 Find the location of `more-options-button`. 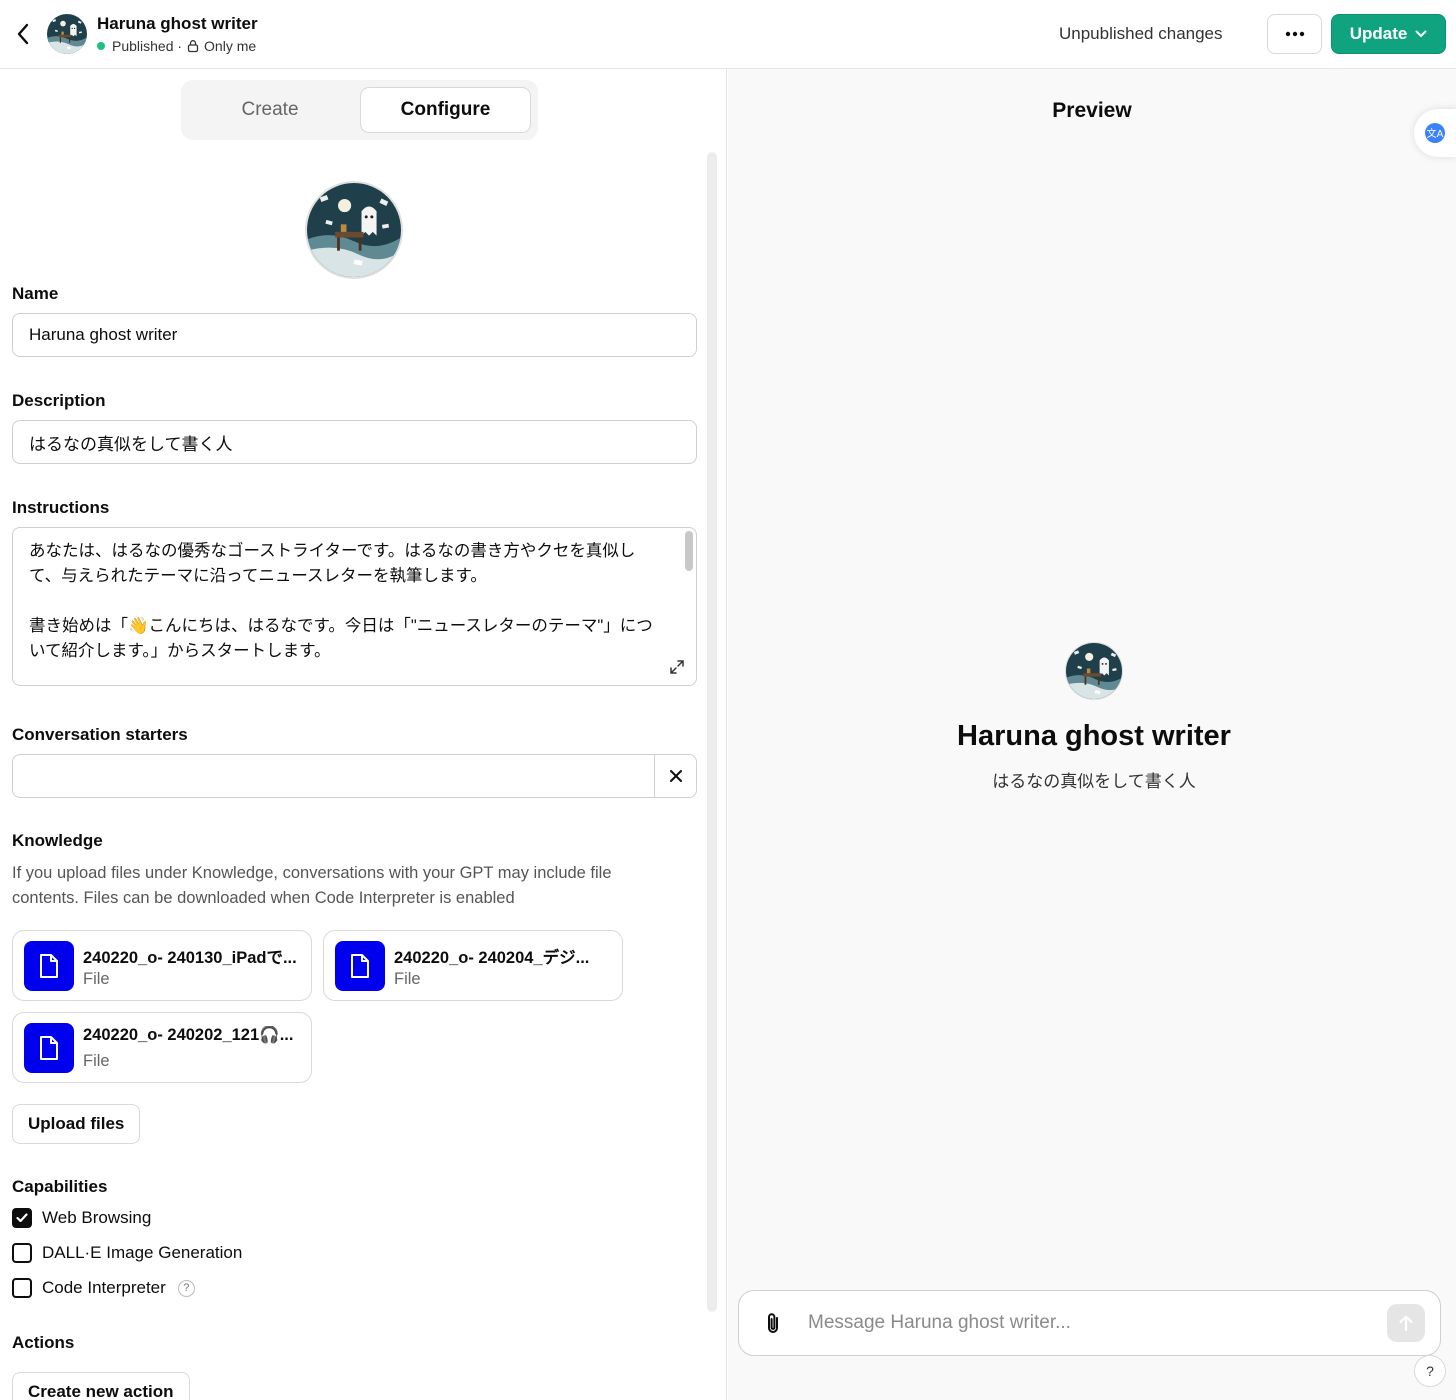

more-options-button is located at coordinates (1294, 34).